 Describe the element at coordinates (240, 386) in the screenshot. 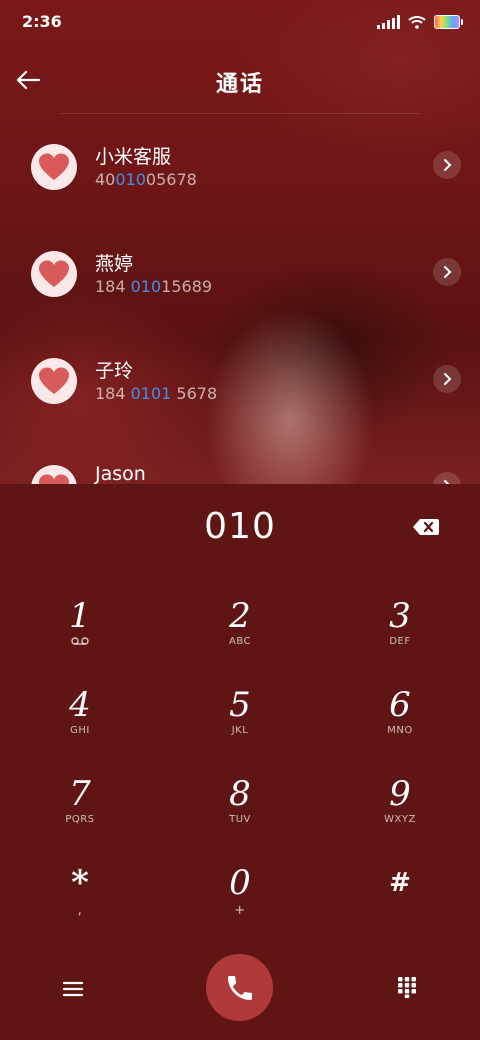

I see `contact-item: 子玲 184 0101 5678` at that location.